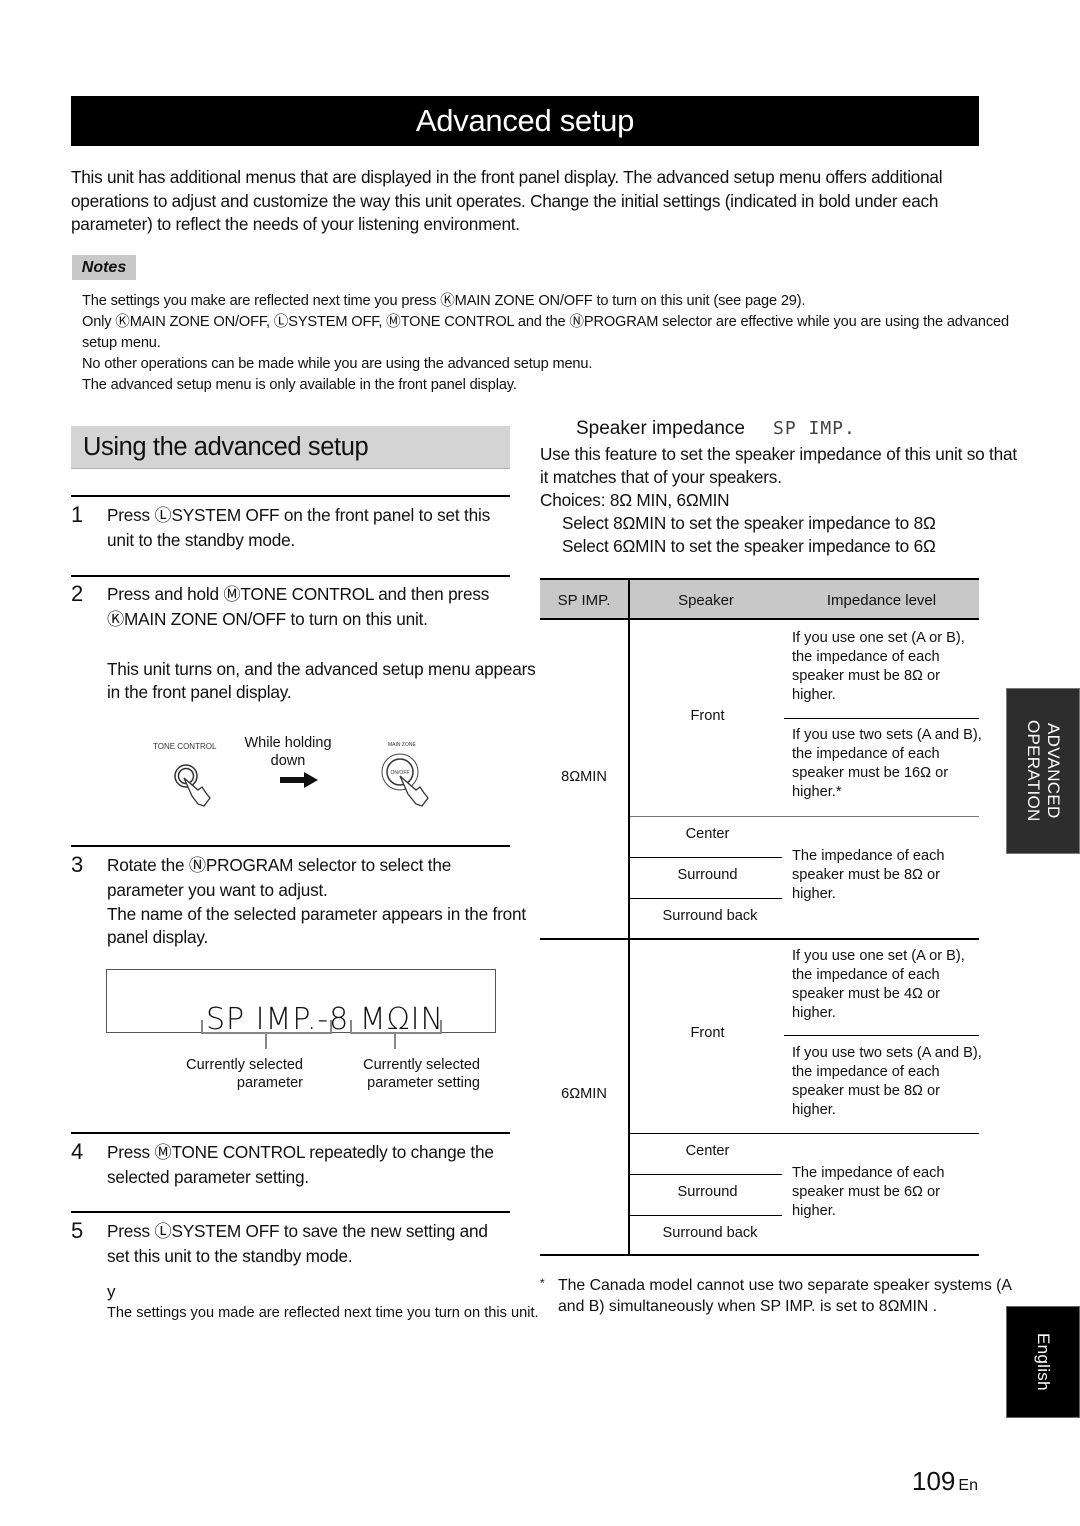 Image resolution: width=1080 pixels, height=1526 pixels. What do you see at coordinates (77, 1151) in the screenshot?
I see `step-number: 4` at bounding box center [77, 1151].